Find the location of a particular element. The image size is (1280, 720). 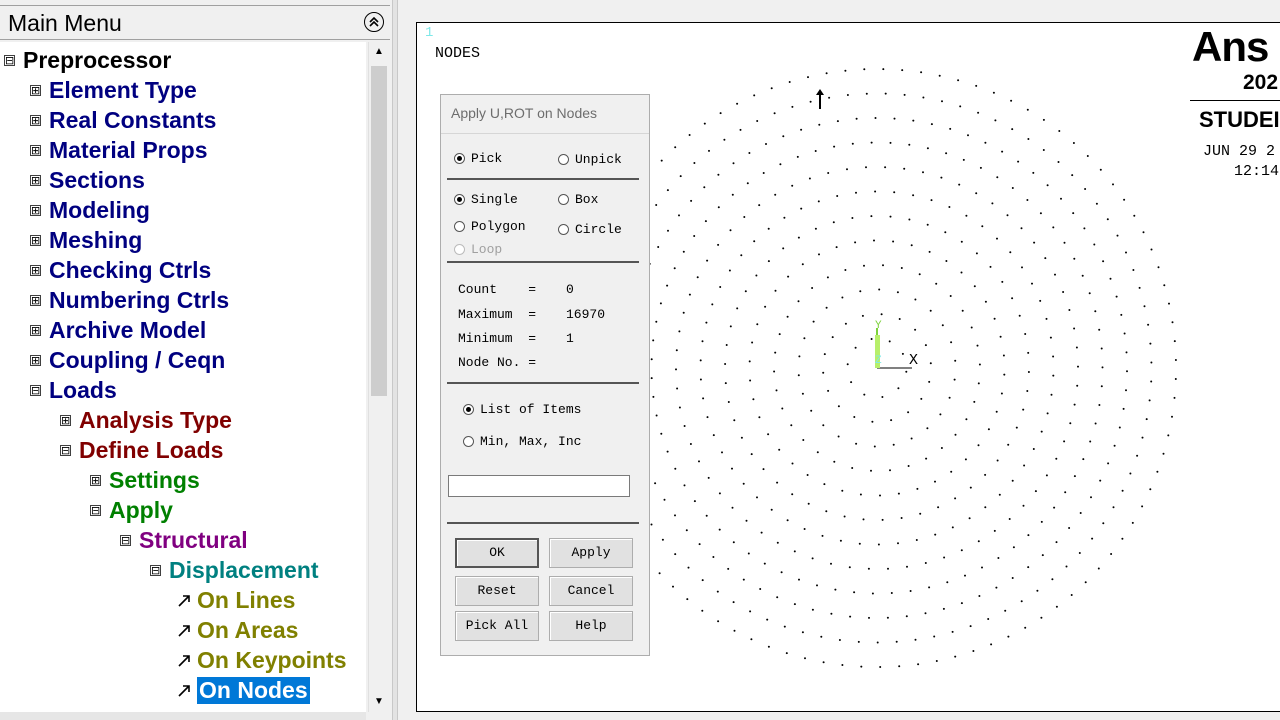

menu-item-preprocessor: ⊟ Preprocessor is located at coordinates (87, 60).